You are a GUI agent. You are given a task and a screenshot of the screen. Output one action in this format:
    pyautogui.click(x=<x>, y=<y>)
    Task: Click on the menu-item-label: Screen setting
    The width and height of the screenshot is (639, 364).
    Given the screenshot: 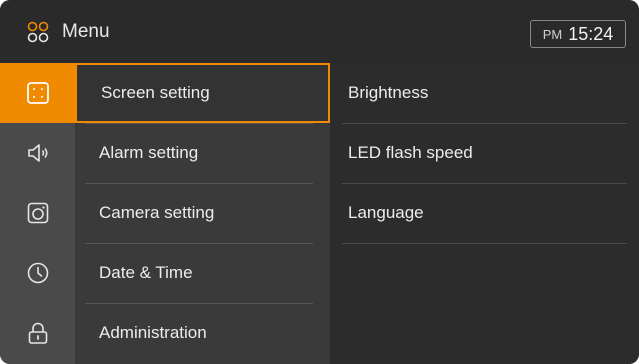 What is the action you would take?
    pyautogui.click(x=155, y=92)
    